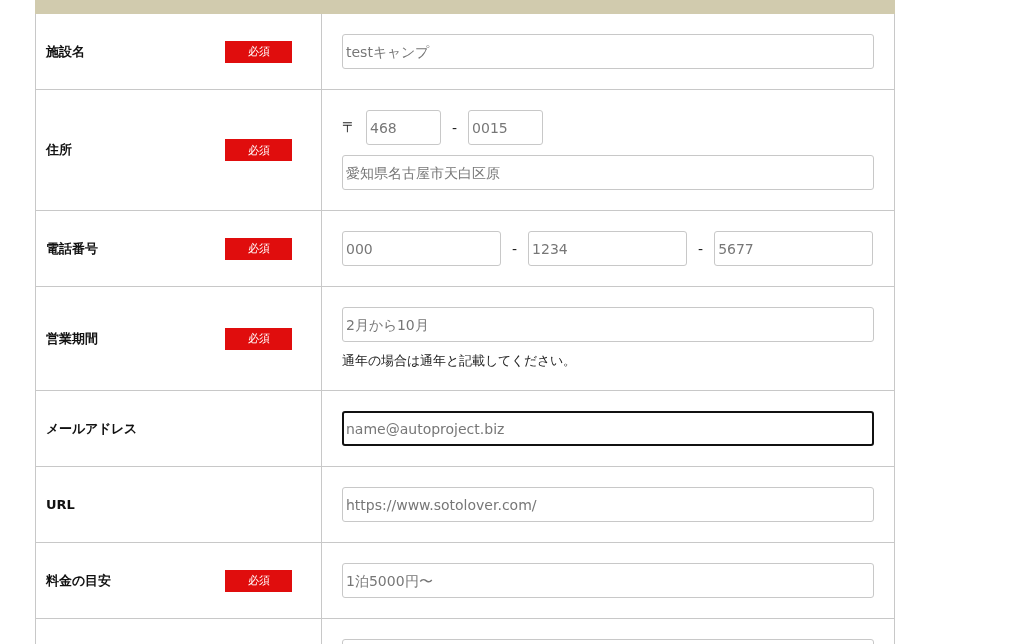 The height and width of the screenshot is (644, 1023). Describe the element at coordinates (60, 504) in the screenshot. I see `field-label: URL` at that location.